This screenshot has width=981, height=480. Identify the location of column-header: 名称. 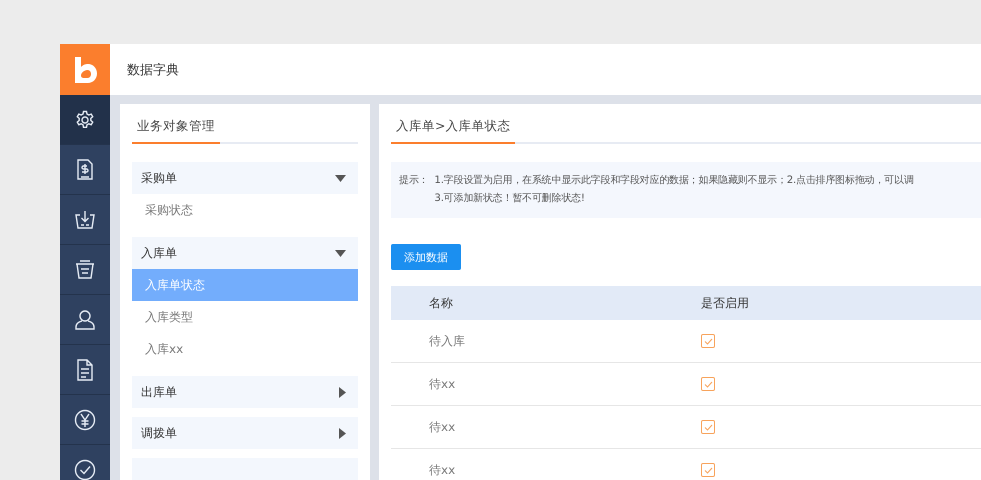
(441, 303).